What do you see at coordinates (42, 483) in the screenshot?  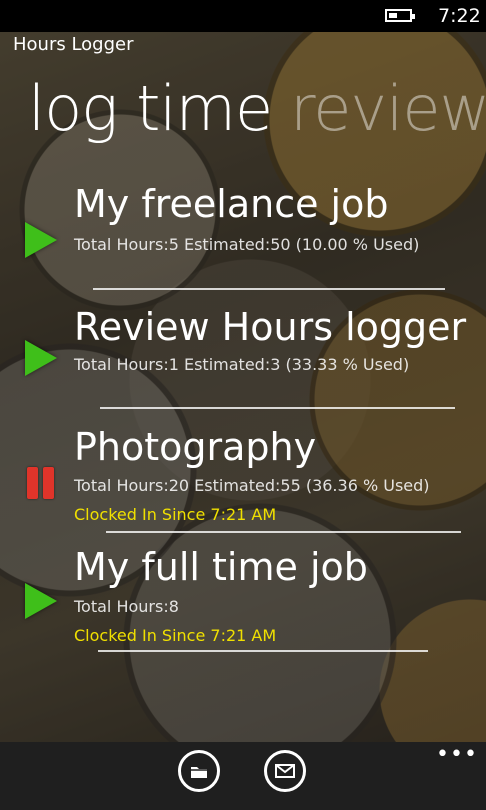 I see `pause-icon` at bounding box center [42, 483].